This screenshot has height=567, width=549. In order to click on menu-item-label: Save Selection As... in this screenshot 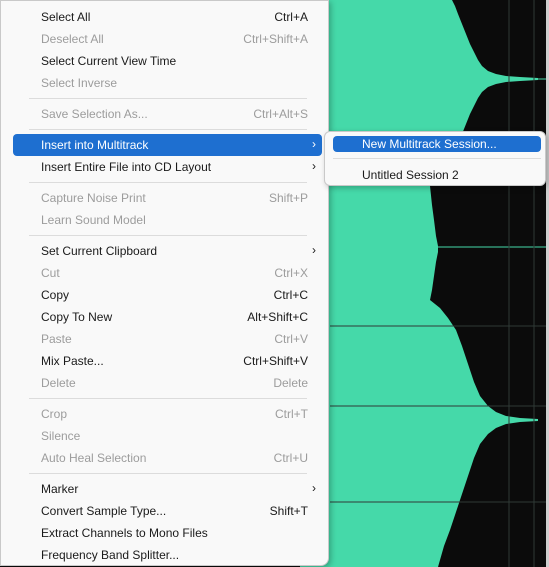, I will do `click(94, 114)`.